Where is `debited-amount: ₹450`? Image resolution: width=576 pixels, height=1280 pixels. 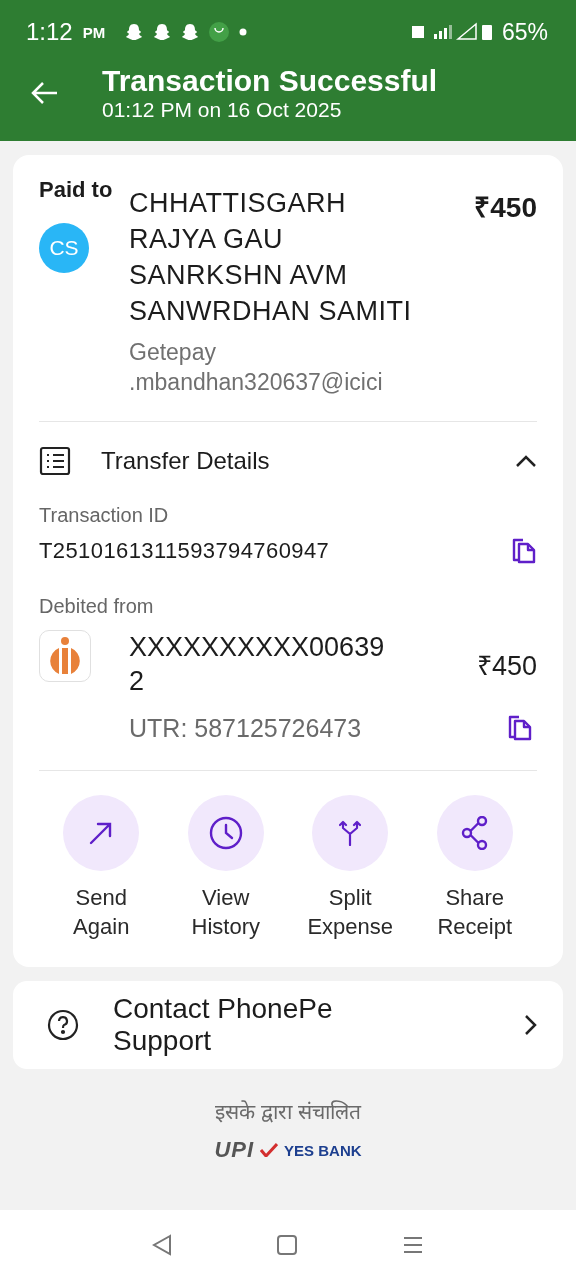 debited-amount: ₹450 is located at coordinates (506, 666).